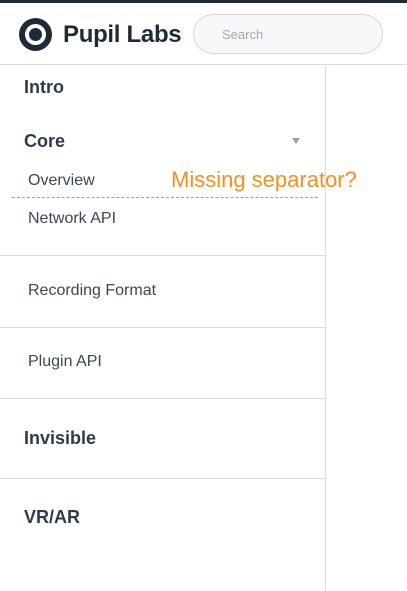  Describe the element at coordinates (296, 141) in the screenshot. I see `chevron-down-icon` at that location.